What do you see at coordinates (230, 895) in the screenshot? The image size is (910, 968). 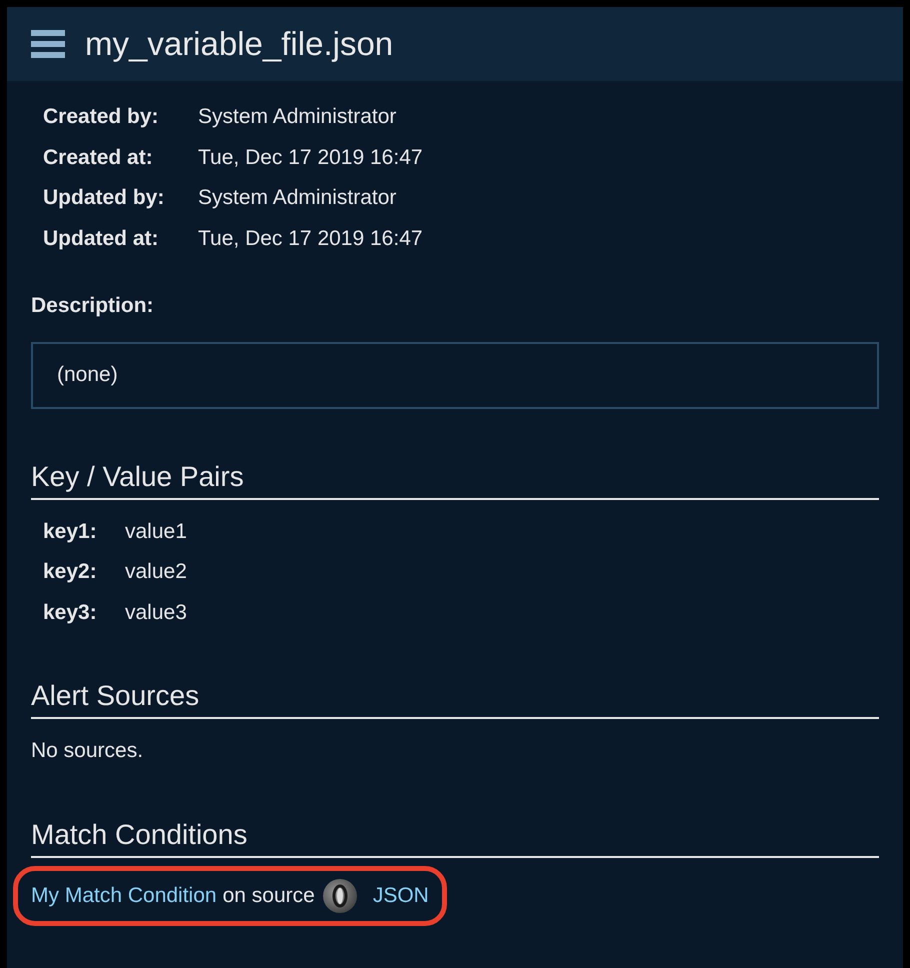 I see `match-condition-text: My Match Condition on source JSON` at bounding box center [230, 895].